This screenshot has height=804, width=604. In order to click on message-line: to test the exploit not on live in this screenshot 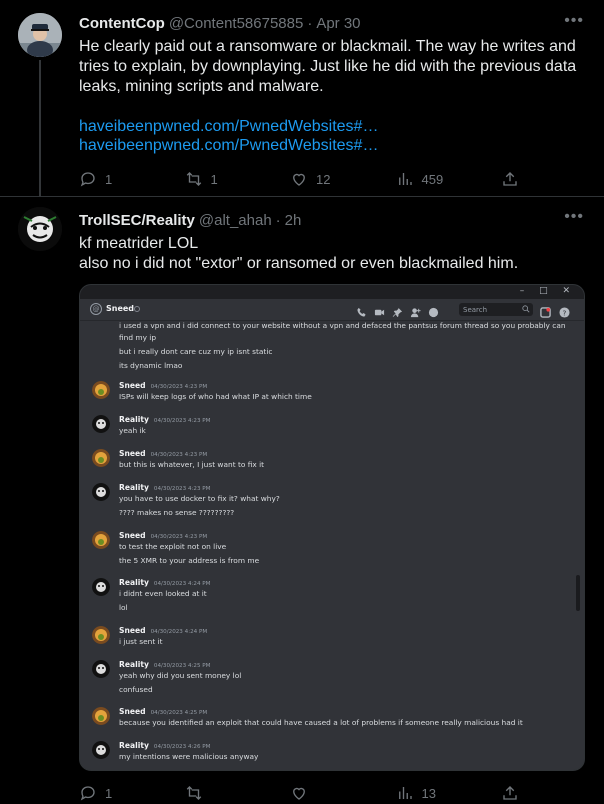, I will do `click(173, 546)`.